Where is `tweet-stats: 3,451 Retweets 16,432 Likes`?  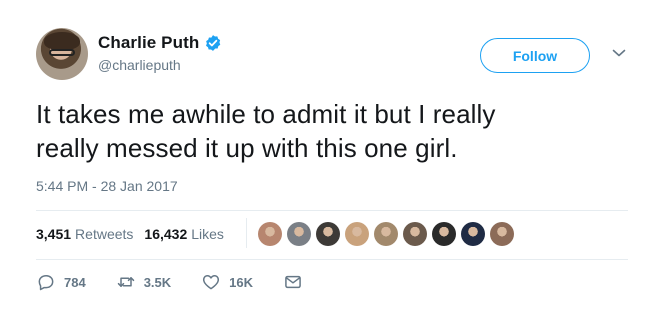 tweet-stats: 3,451 Retweets 16,432 Likes is located at coordinates (130, 234).